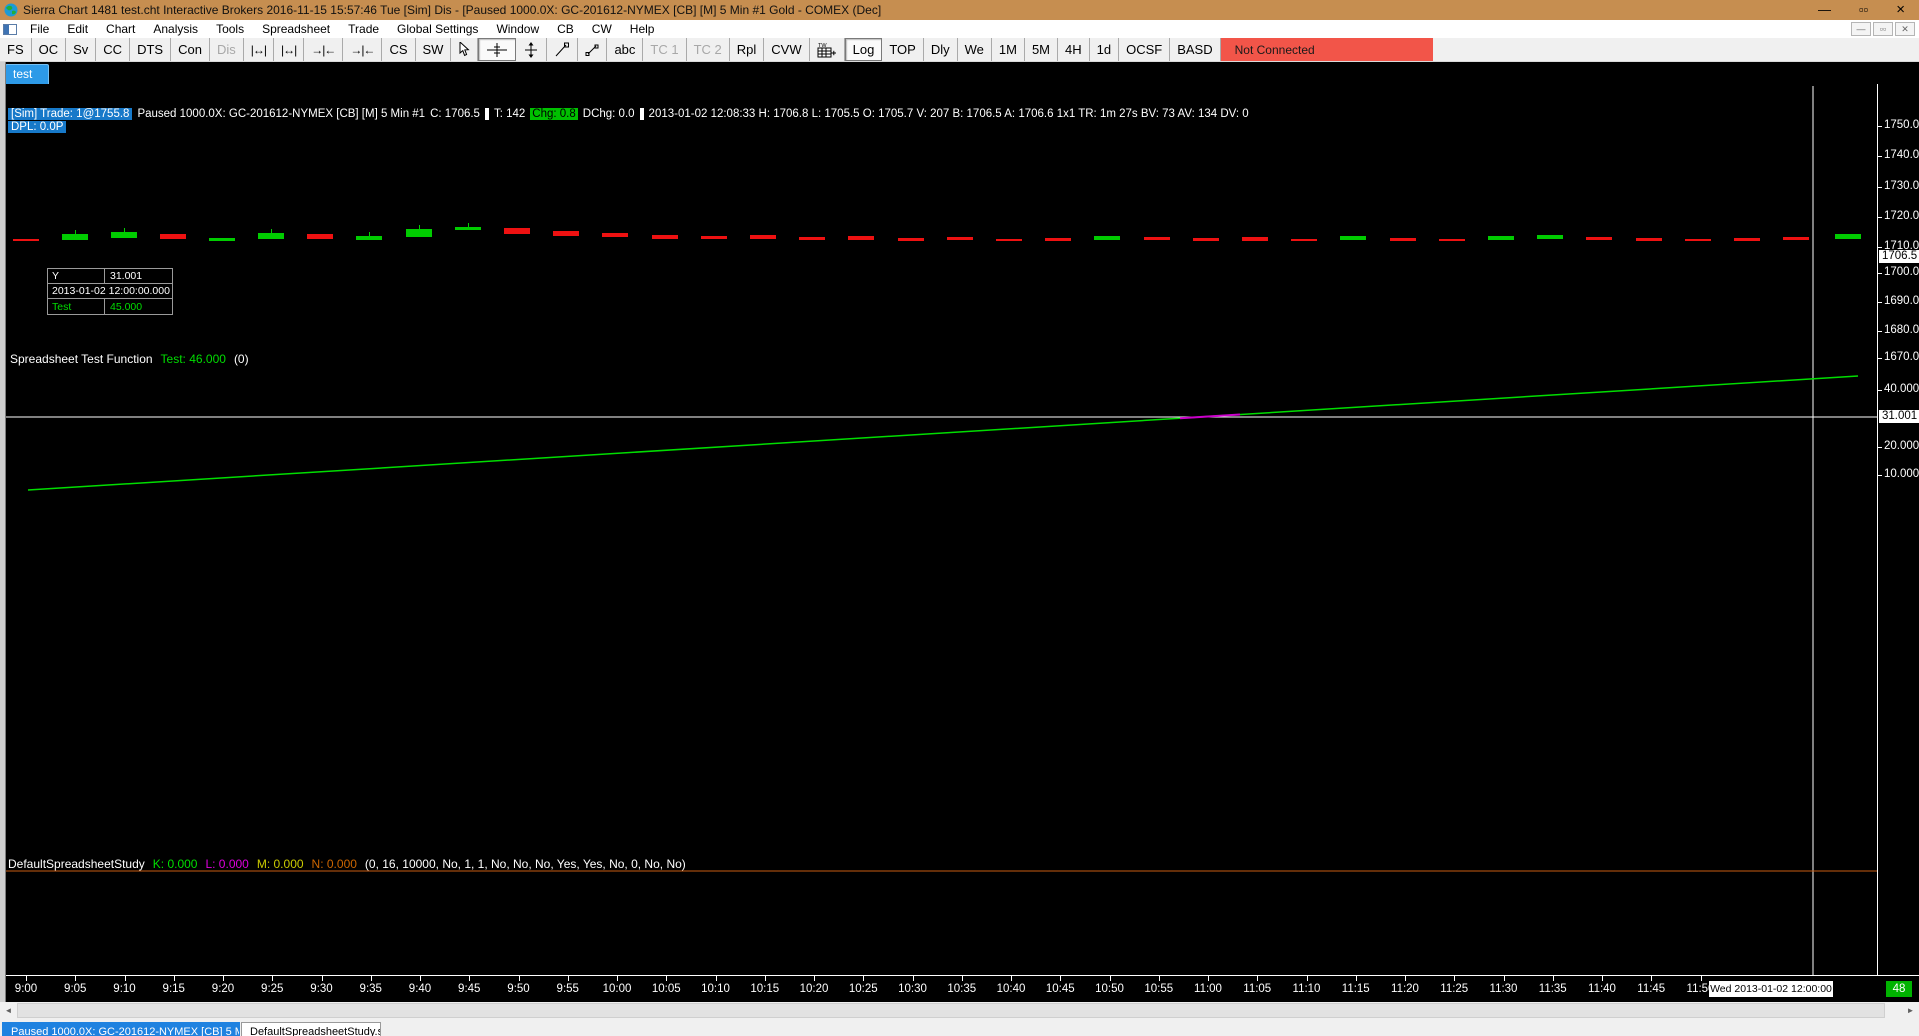 This screenshot has width=1919, height=1036. What do you see at coordinates (1861, 29) in the screenshot?
I see `mdi-minimize-button: —` at bounding box center [1861, 29].